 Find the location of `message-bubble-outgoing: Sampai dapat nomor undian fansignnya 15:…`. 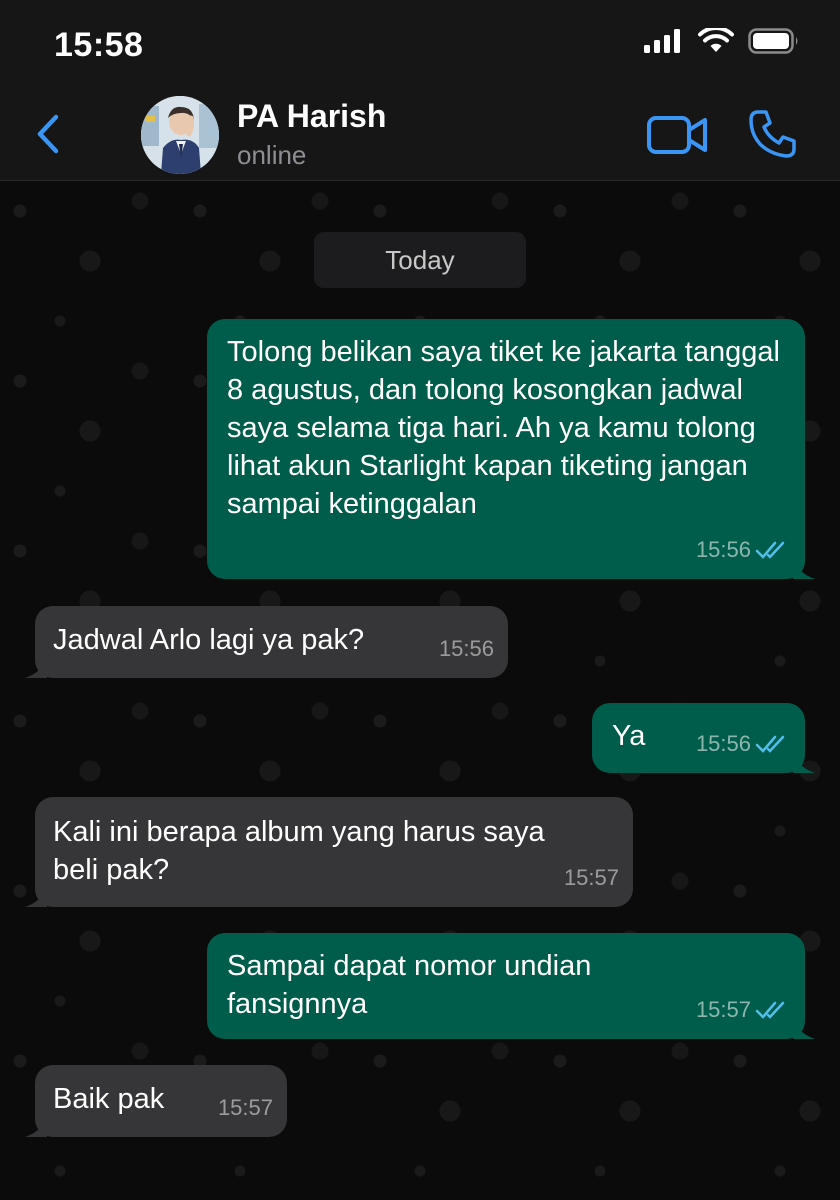

message-bubble-outgoing: Sampai dapat nomor undian fansignnya 15:… is located at coordinates (511, 986).